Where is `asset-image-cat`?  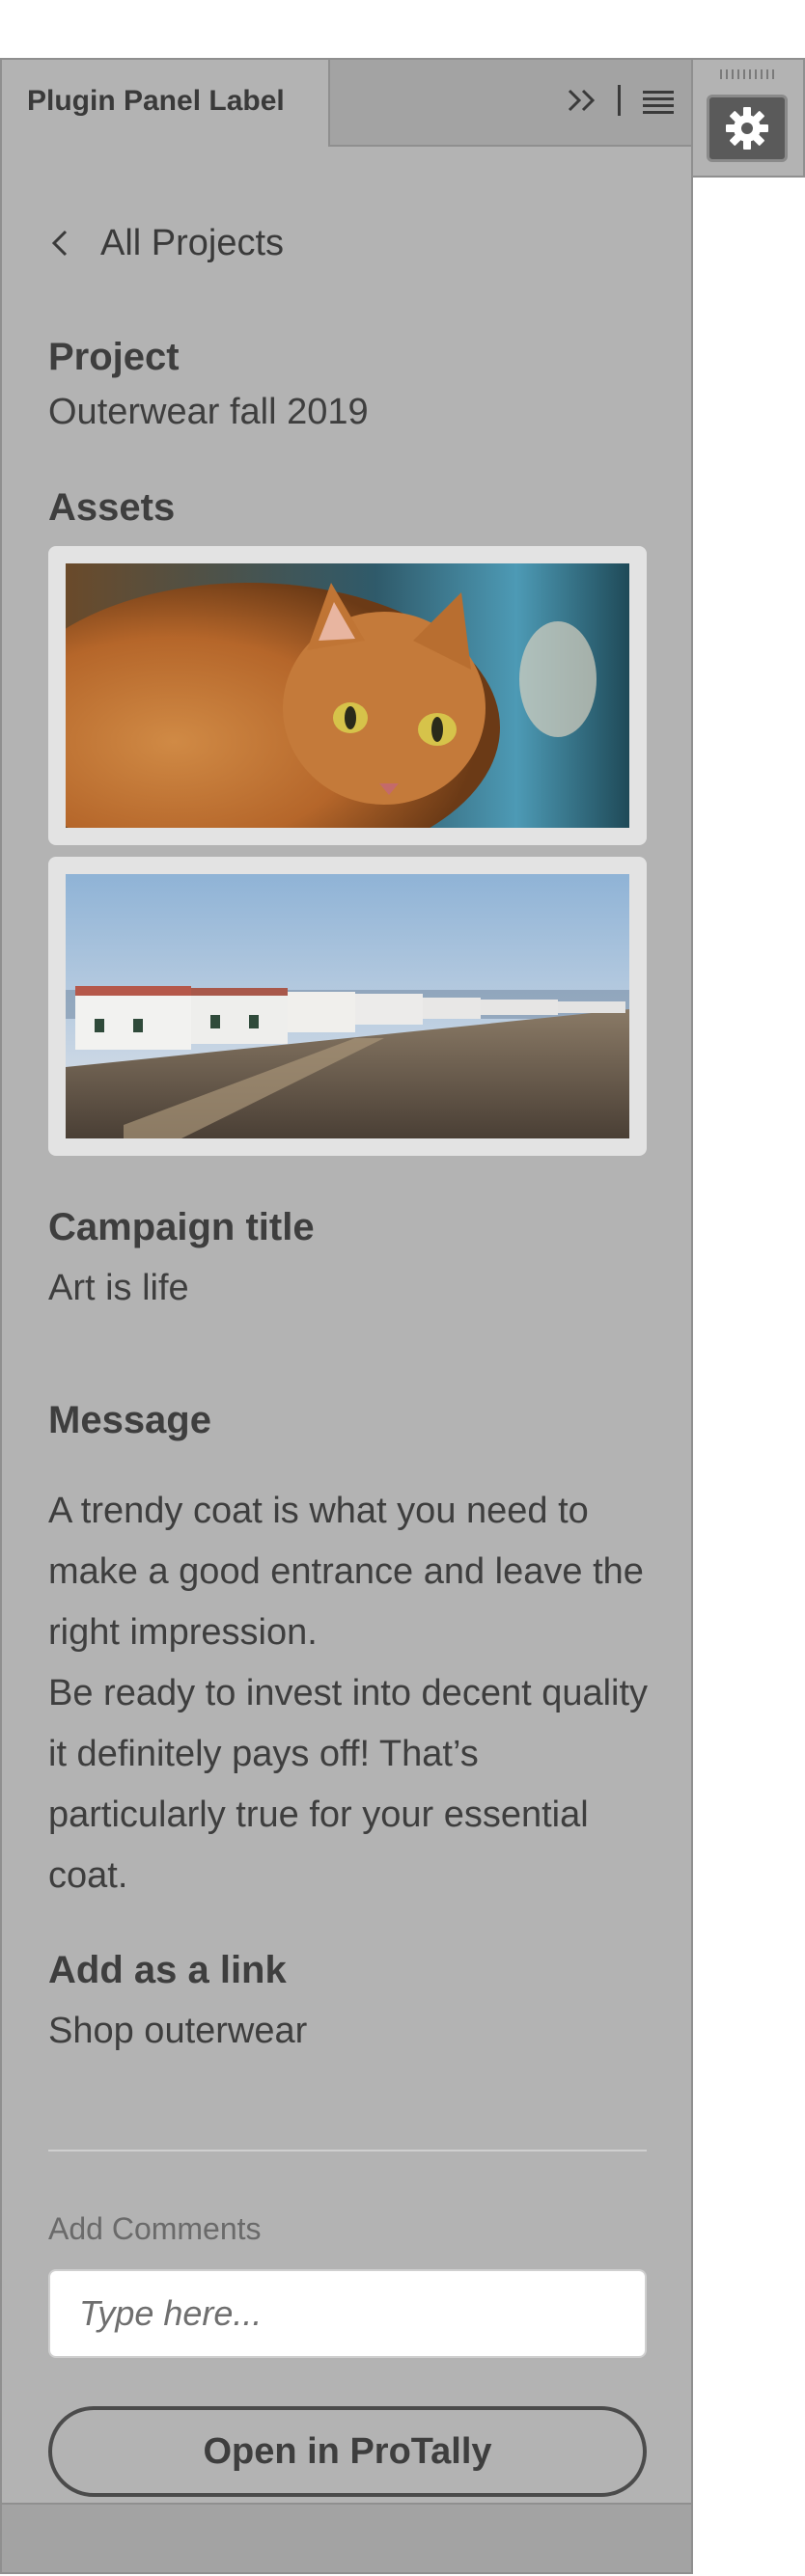
asset-image-cat is located at coordinates (347, 696).